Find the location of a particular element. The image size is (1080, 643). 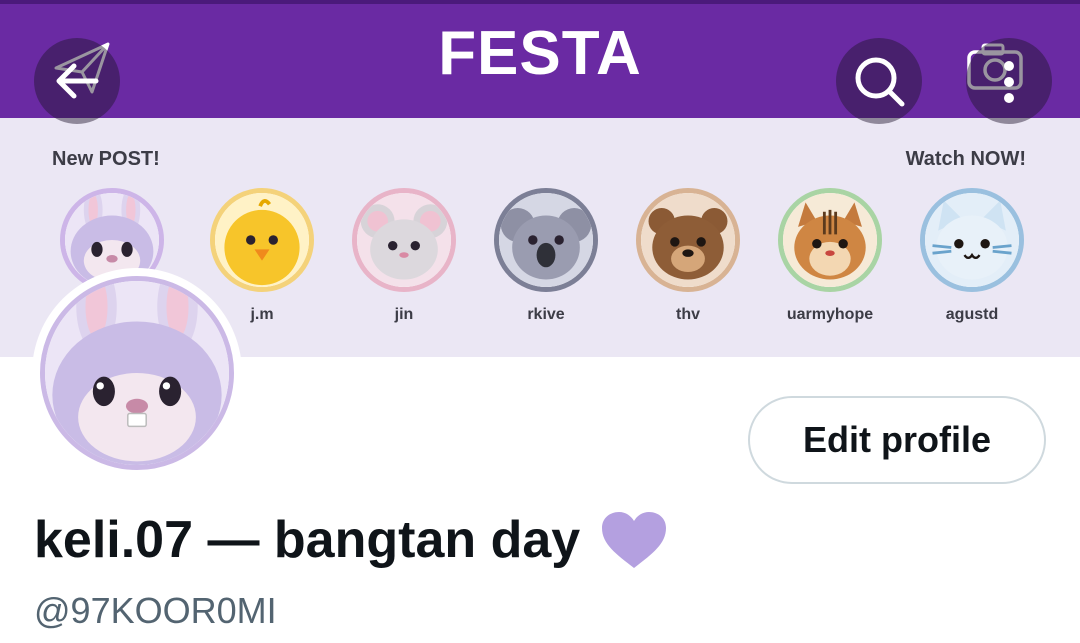

search-icon is located at coordinates (880, 82).